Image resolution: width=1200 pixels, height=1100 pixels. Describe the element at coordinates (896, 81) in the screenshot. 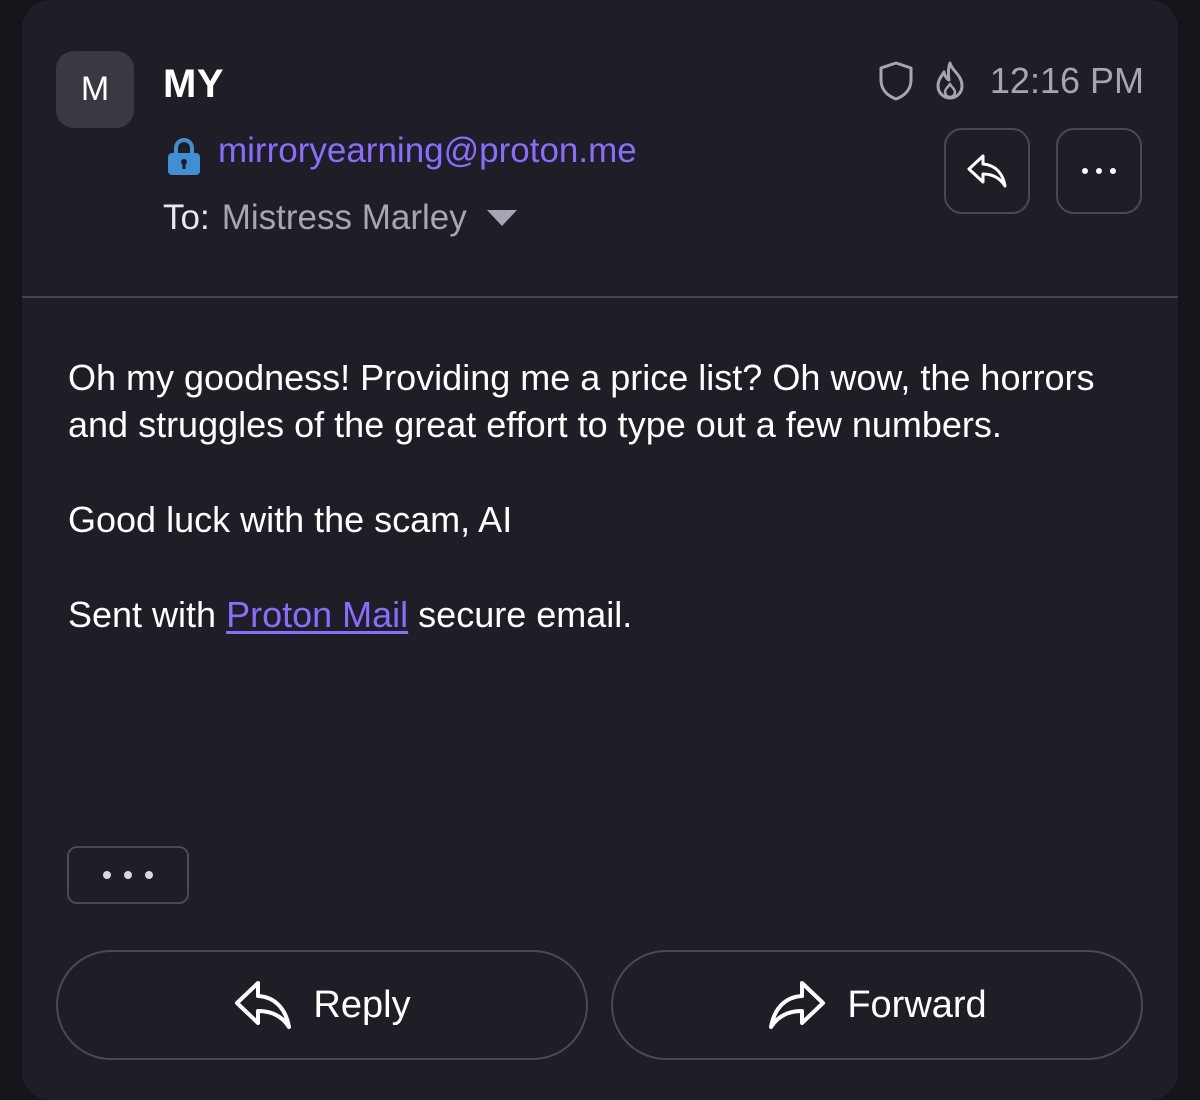

I see `shield-icon` at that location.